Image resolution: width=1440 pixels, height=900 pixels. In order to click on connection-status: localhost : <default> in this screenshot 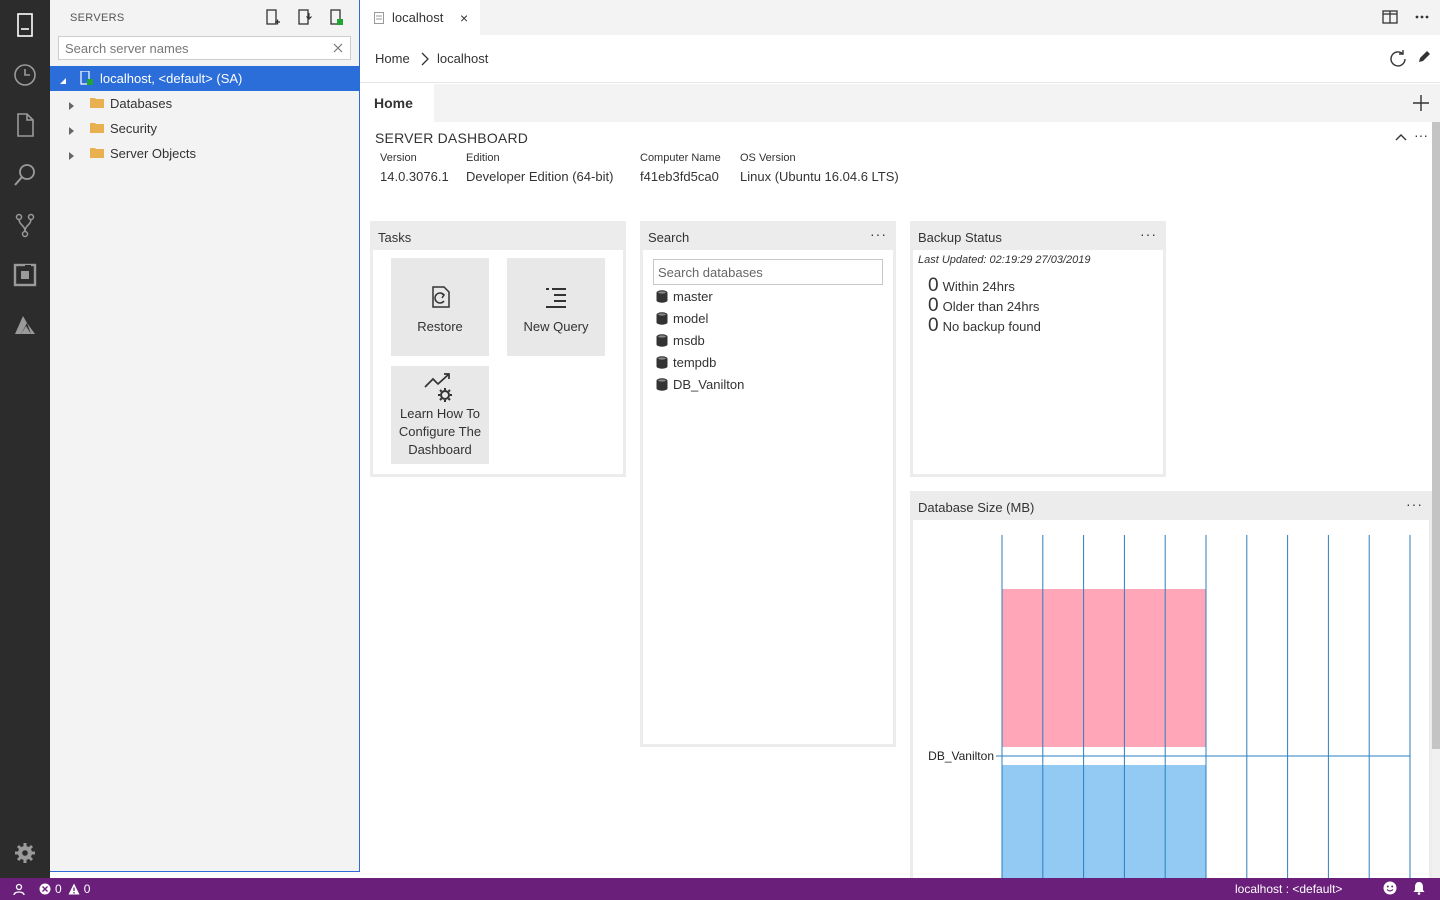, I will do `click(1288, 889)`.